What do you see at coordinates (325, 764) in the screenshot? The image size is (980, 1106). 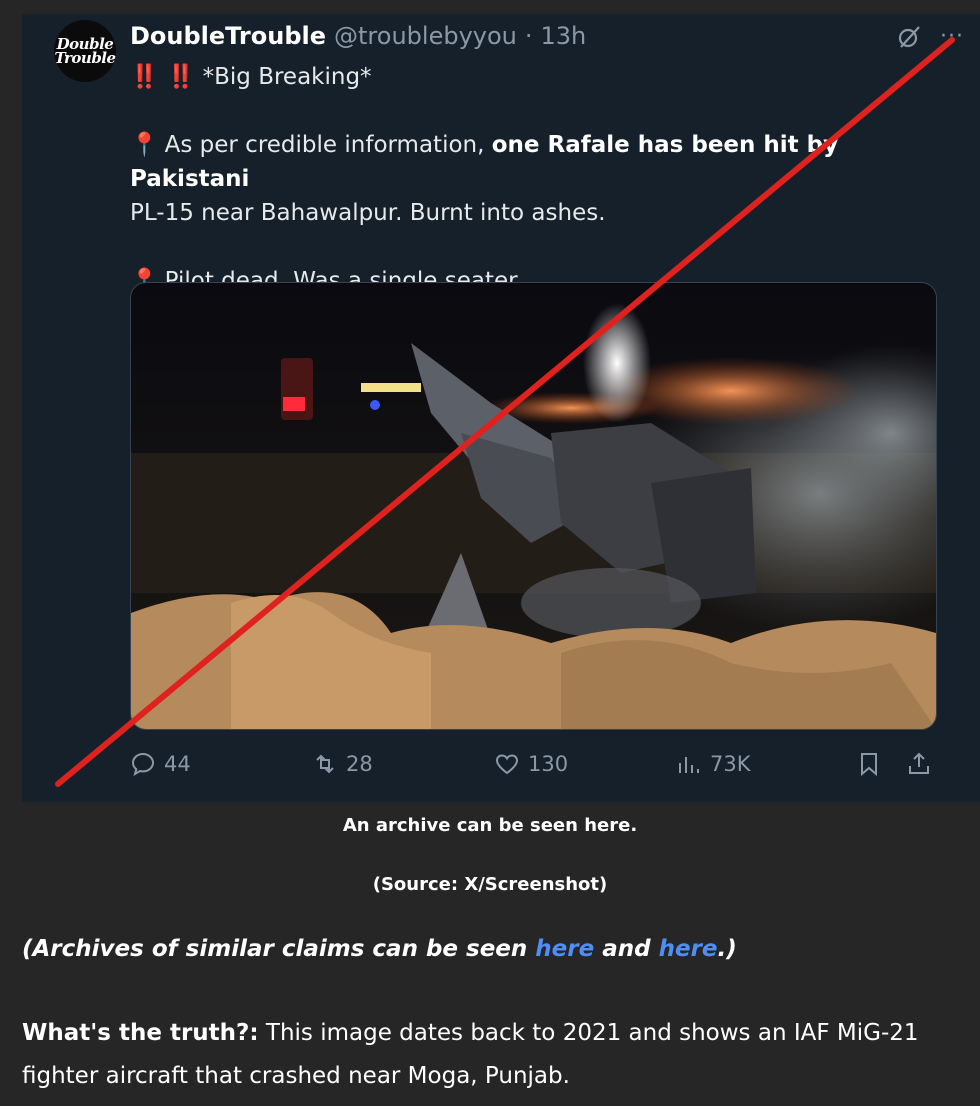 I see `repost-icon` at bounding box center [325, 764].